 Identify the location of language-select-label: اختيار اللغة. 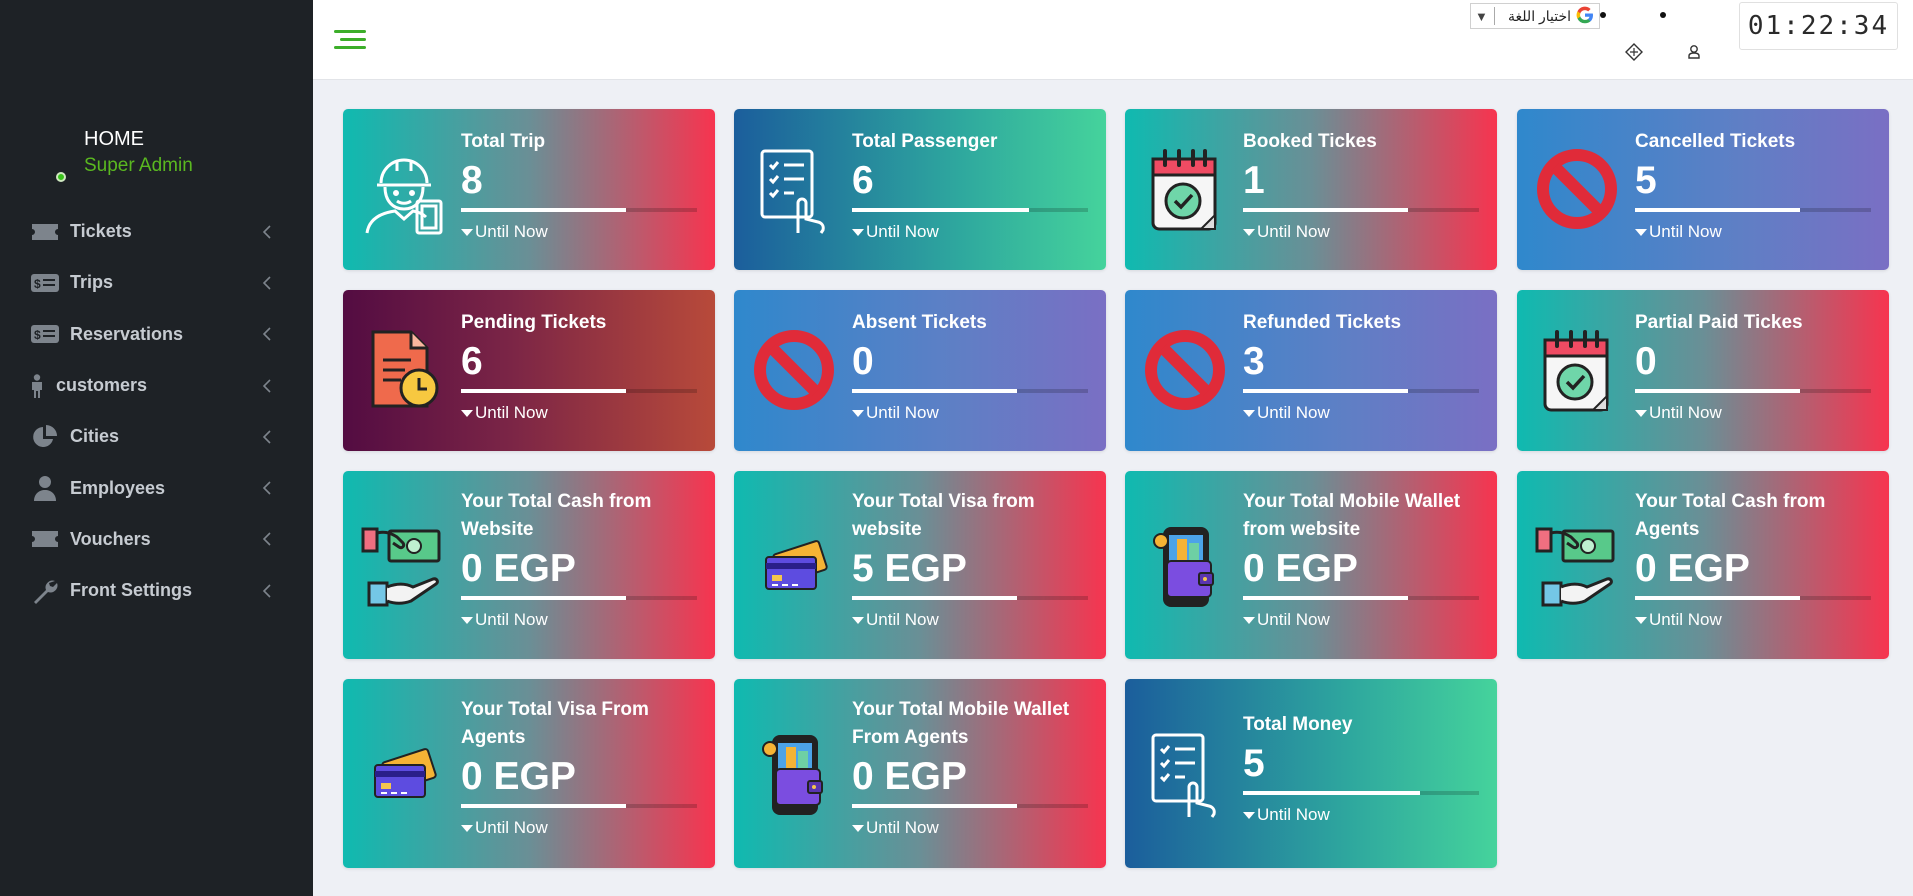
(1539, 15).